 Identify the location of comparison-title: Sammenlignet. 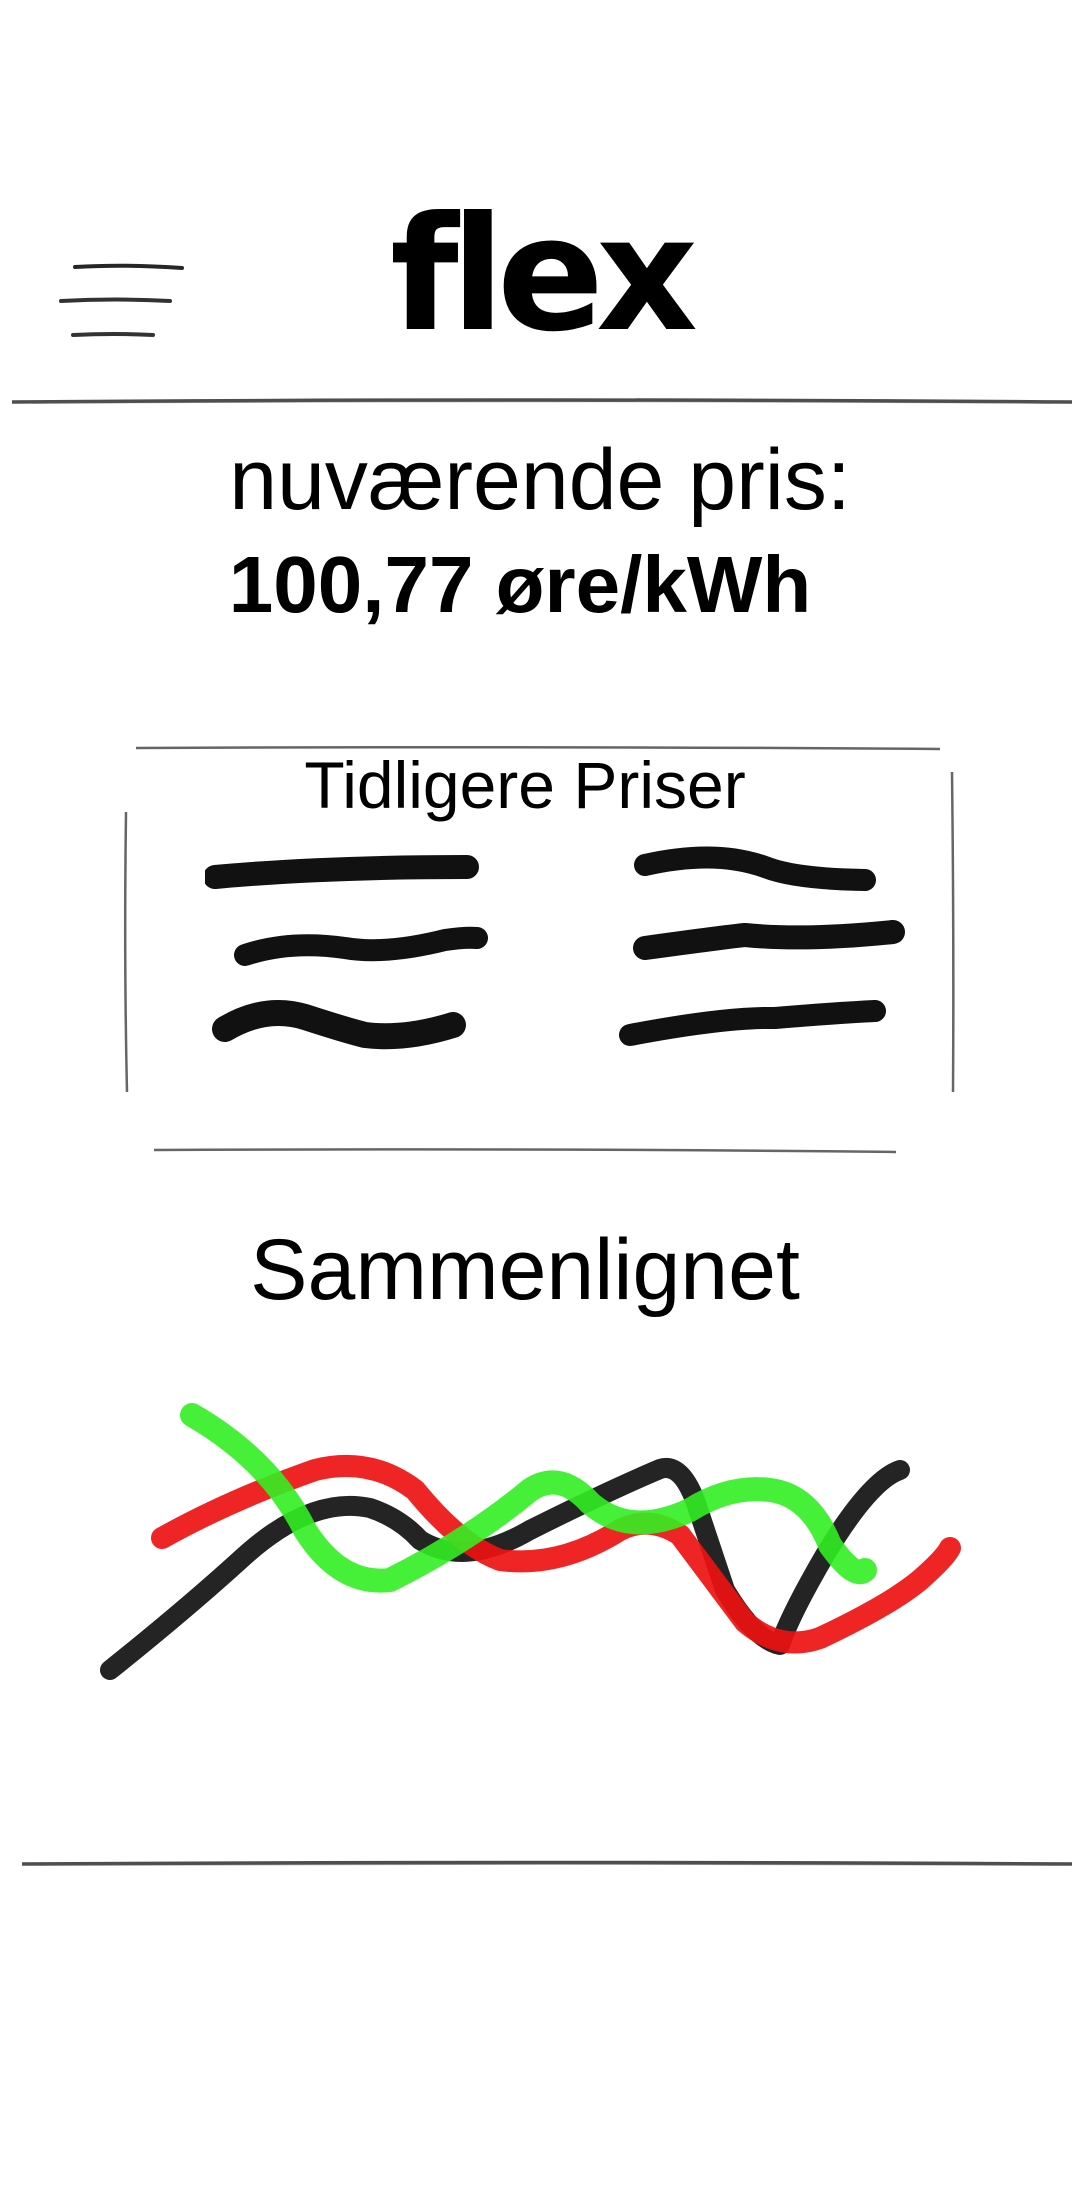
(525, 1270).